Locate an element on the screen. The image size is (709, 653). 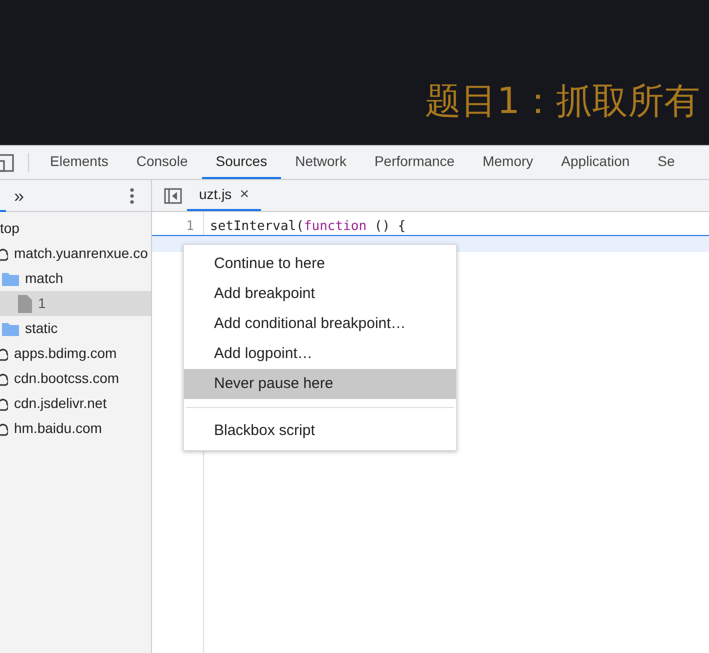
panel-tab: Network is located at coordinates (320, 162).